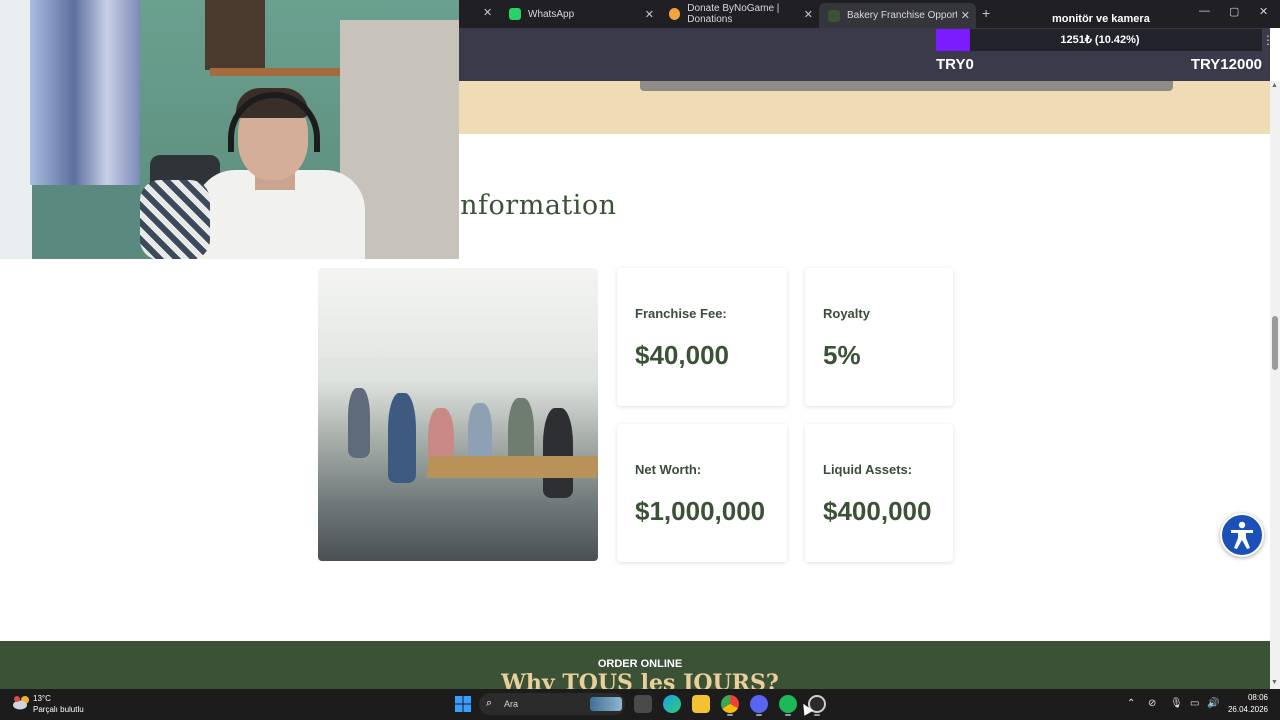  What do you see at coordinates (730, 704) in the screenshot?
I see `chrome-icon` at bounding box center [730, 704].